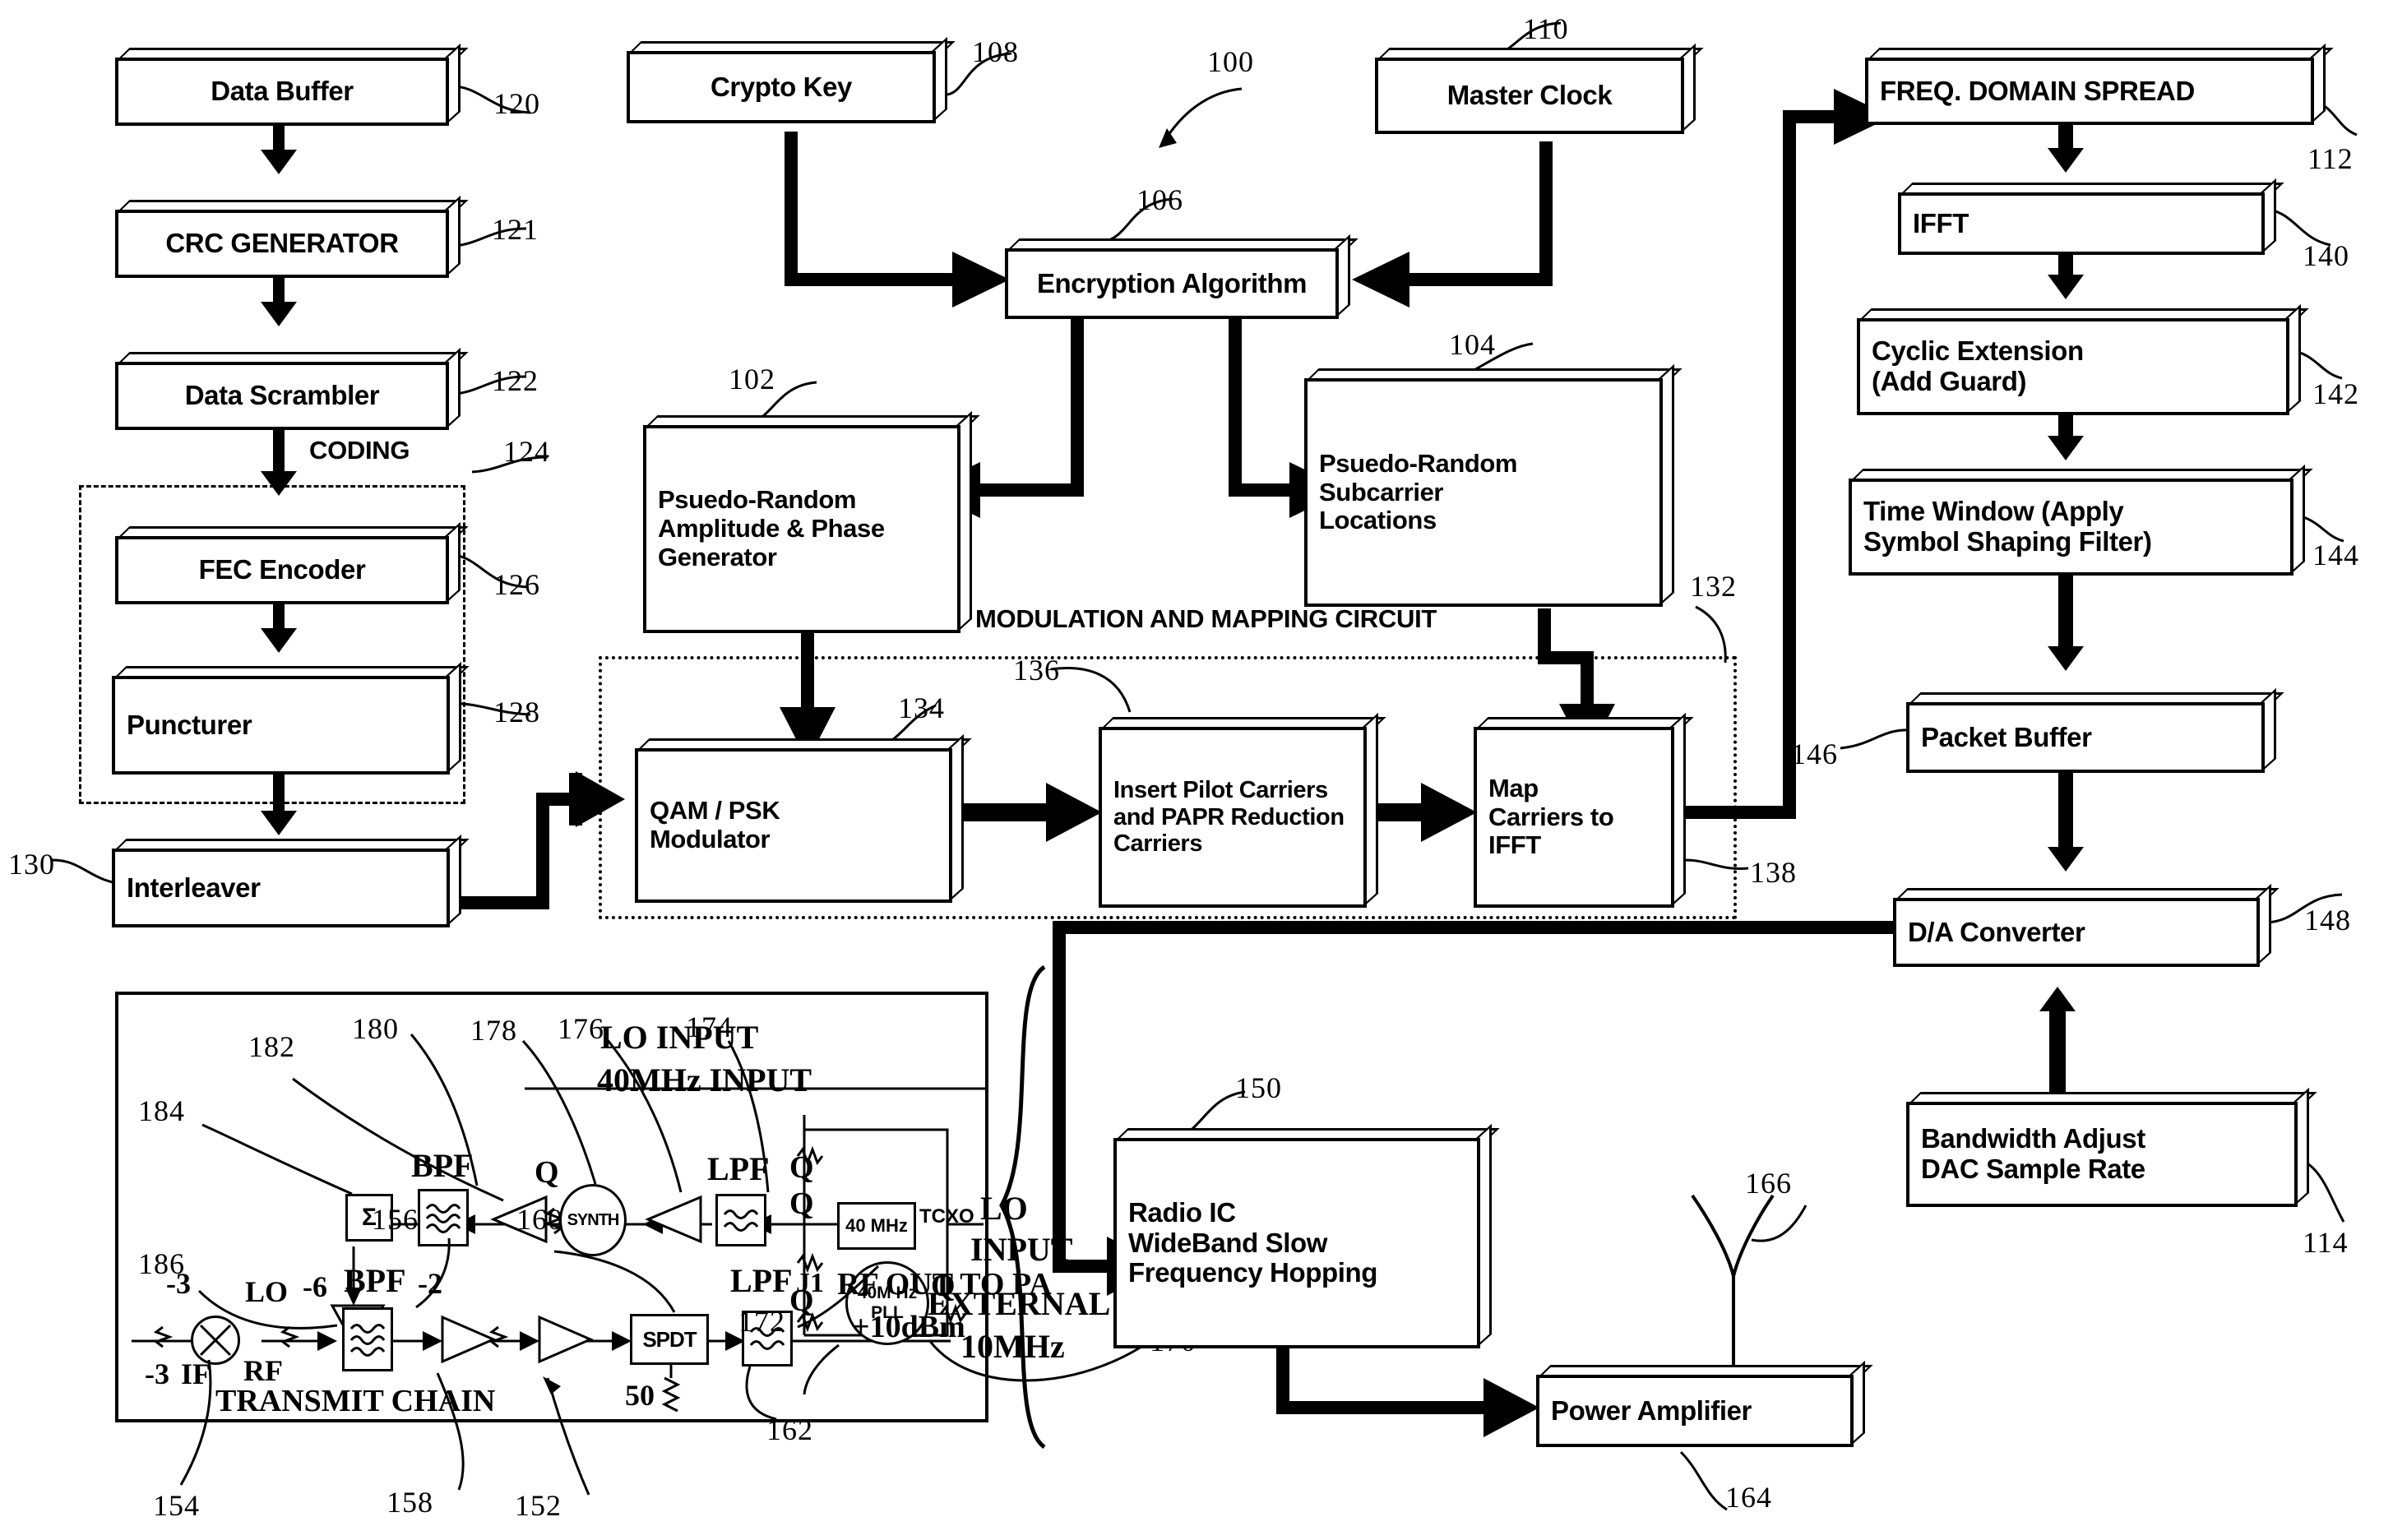 The width and height of the screenshot is (2393, 1540). I want to click on spdt-label: SPDT, so click(669, 1339).